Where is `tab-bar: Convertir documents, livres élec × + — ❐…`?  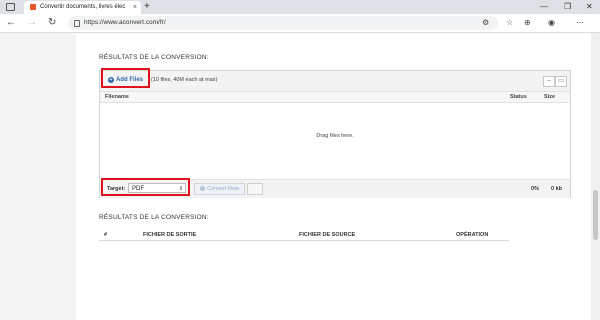 tab-bar: Convertir documents, livres élec × + — ❐… is located at coordinates (300, 7).